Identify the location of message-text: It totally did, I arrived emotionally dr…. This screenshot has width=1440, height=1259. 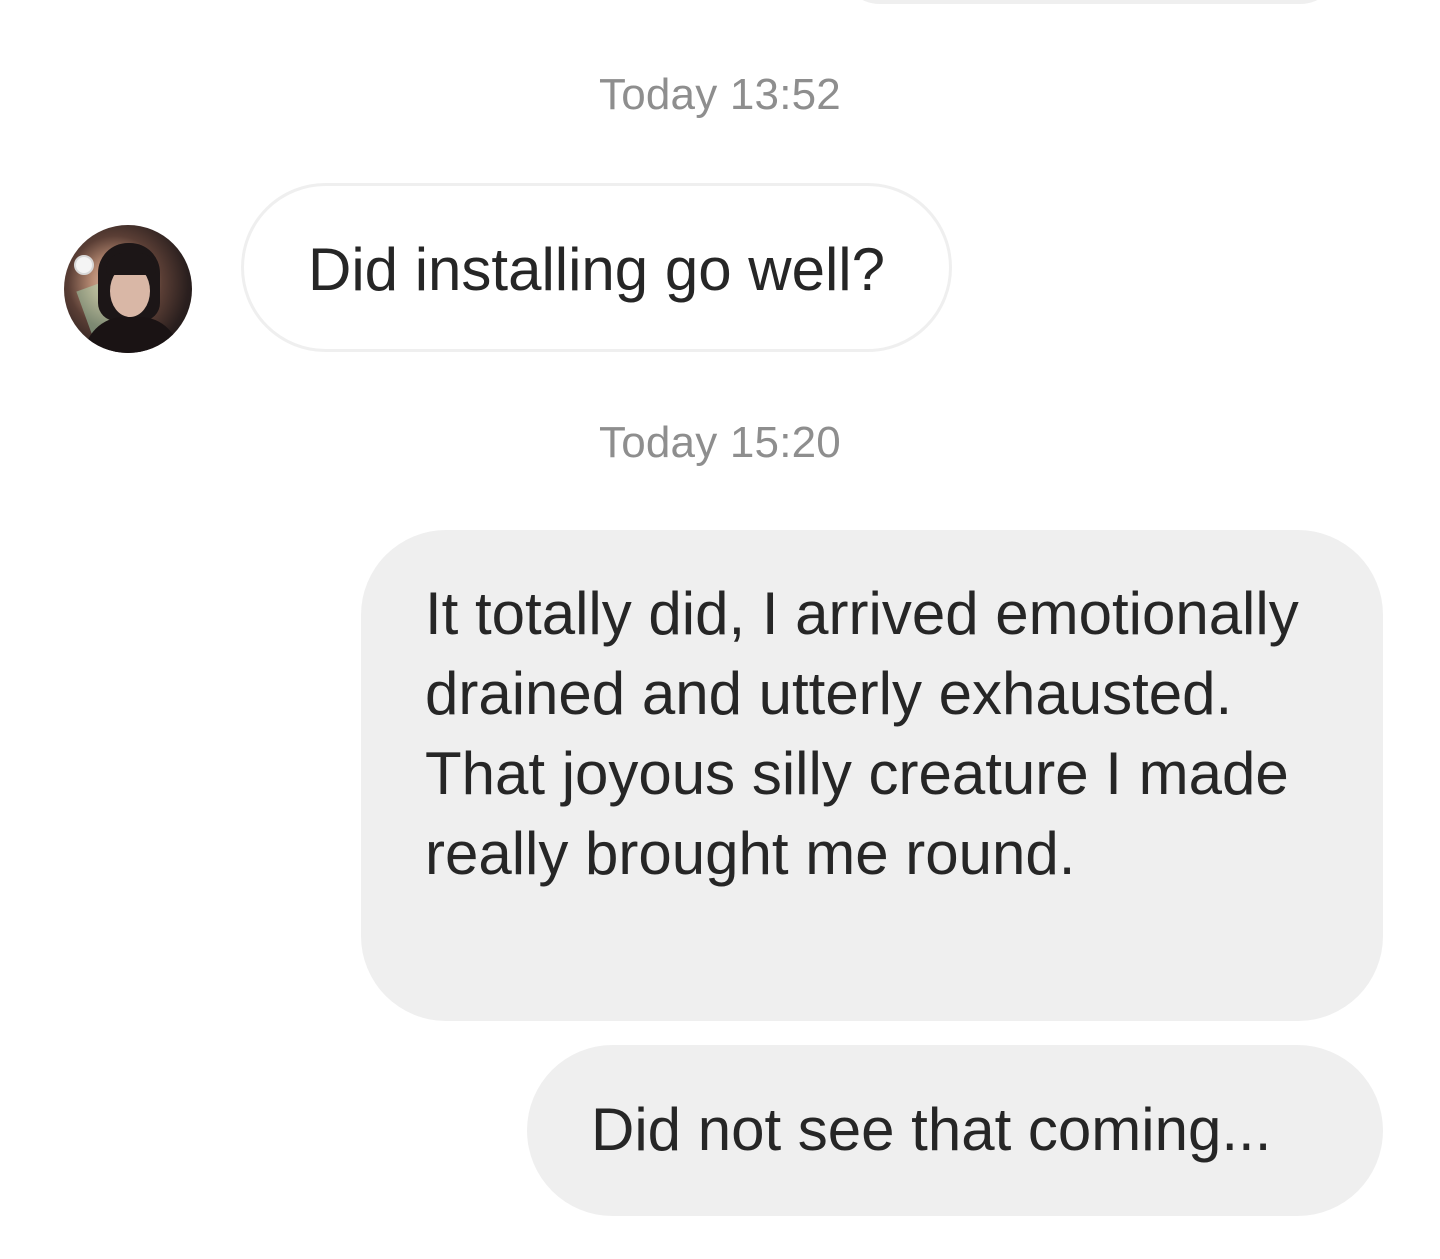
(862, 733).